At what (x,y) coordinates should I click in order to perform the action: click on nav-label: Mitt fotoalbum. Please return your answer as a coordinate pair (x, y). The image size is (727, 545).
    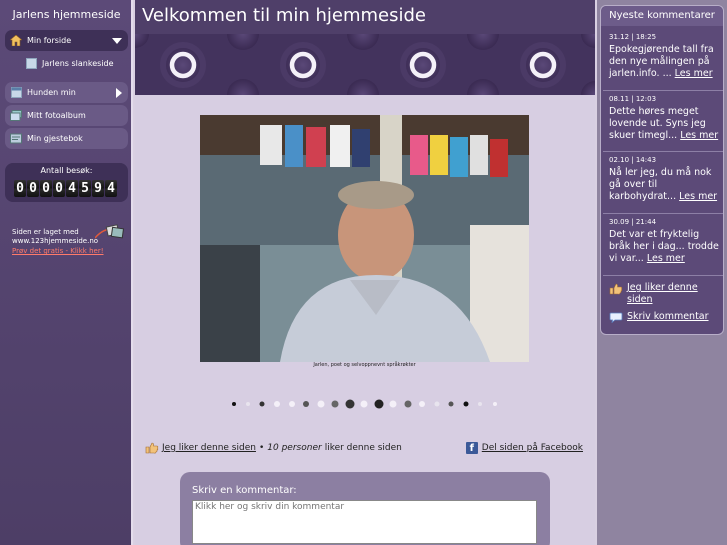
    Looking at the image, I should click on (56, 115).